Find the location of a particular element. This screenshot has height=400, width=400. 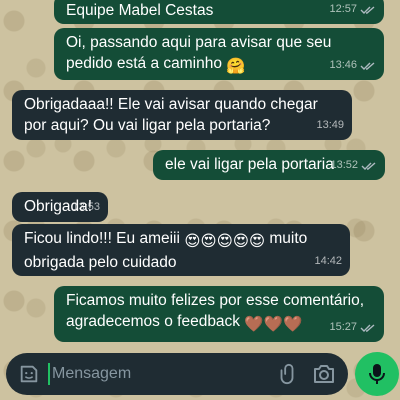

brown-heart-emoji: 🤎🤎🤎 is located at coordinates (273, 324).